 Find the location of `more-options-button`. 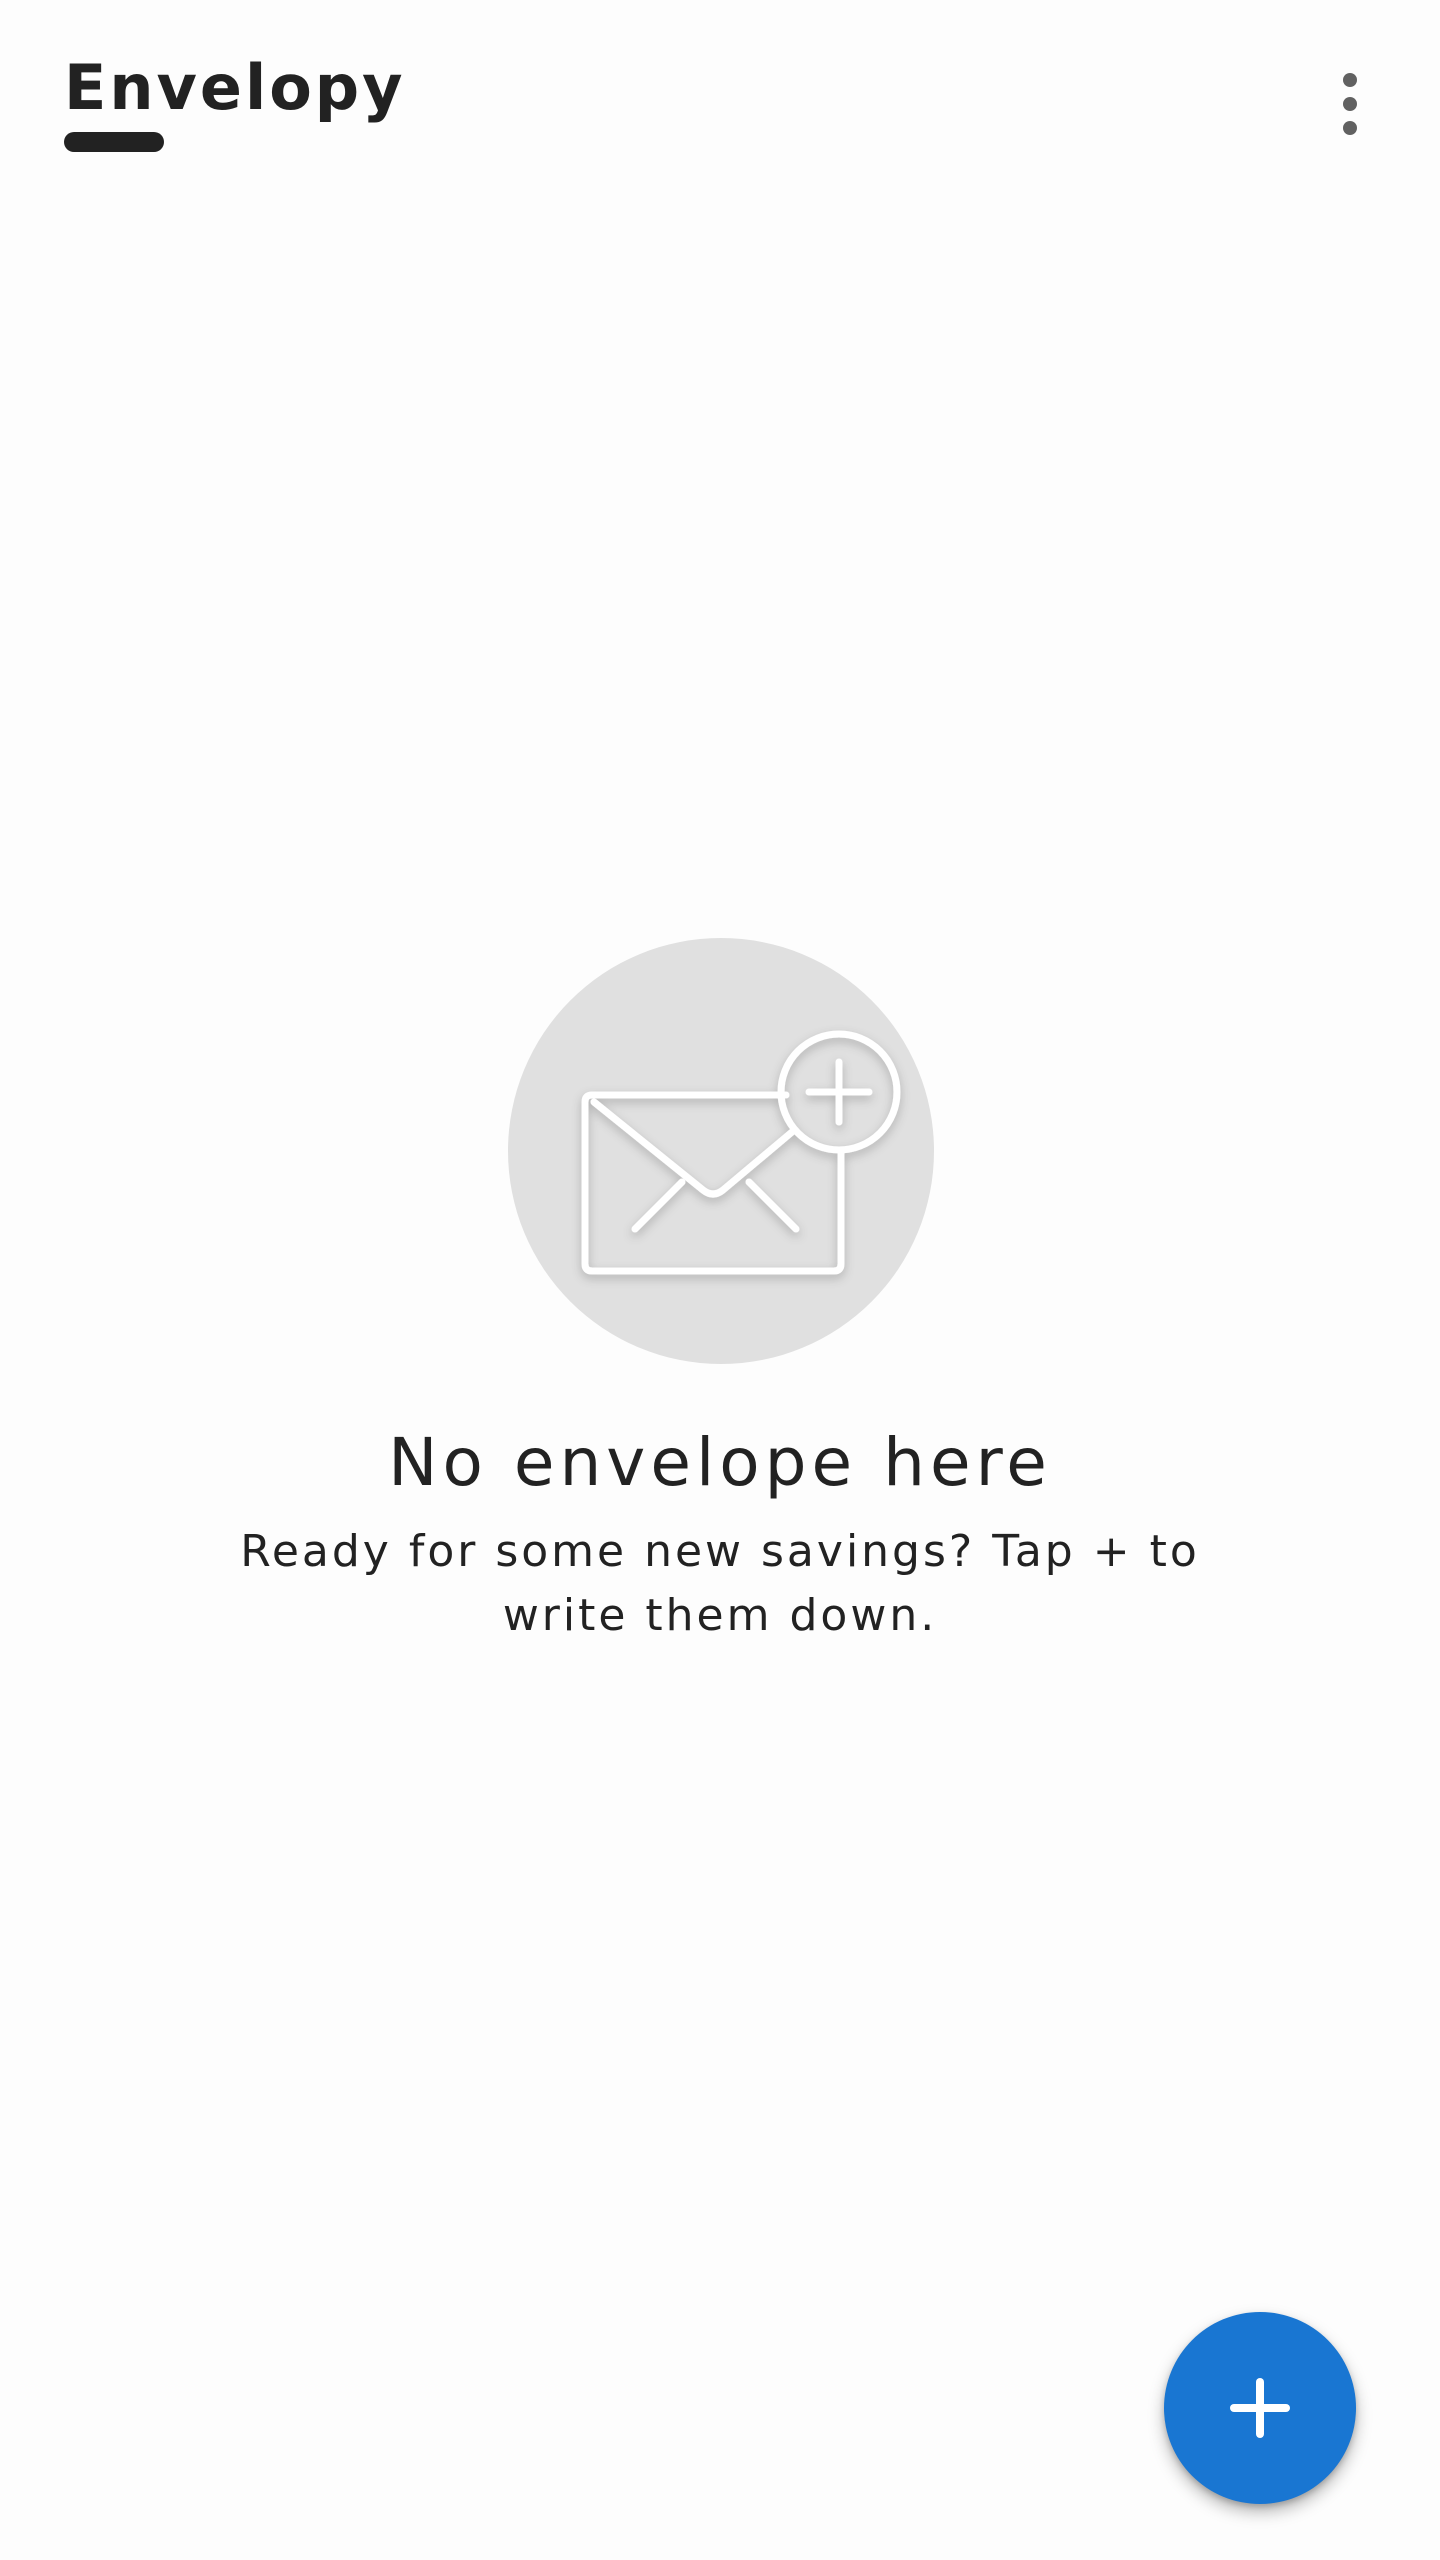

more-options-button is located at coordinates (1350, 104).